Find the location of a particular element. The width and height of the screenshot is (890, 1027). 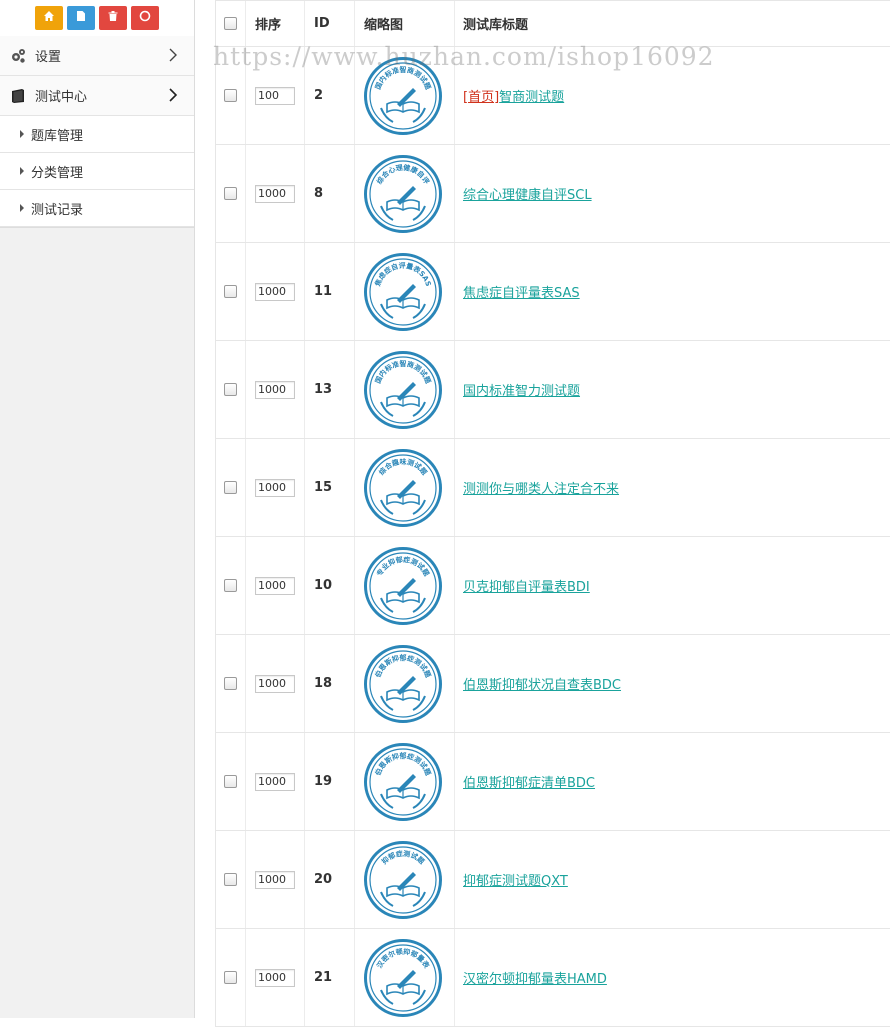

test-title-link: 伯恩斯抑郁症清单BDC is located at coordinates (529, 781).